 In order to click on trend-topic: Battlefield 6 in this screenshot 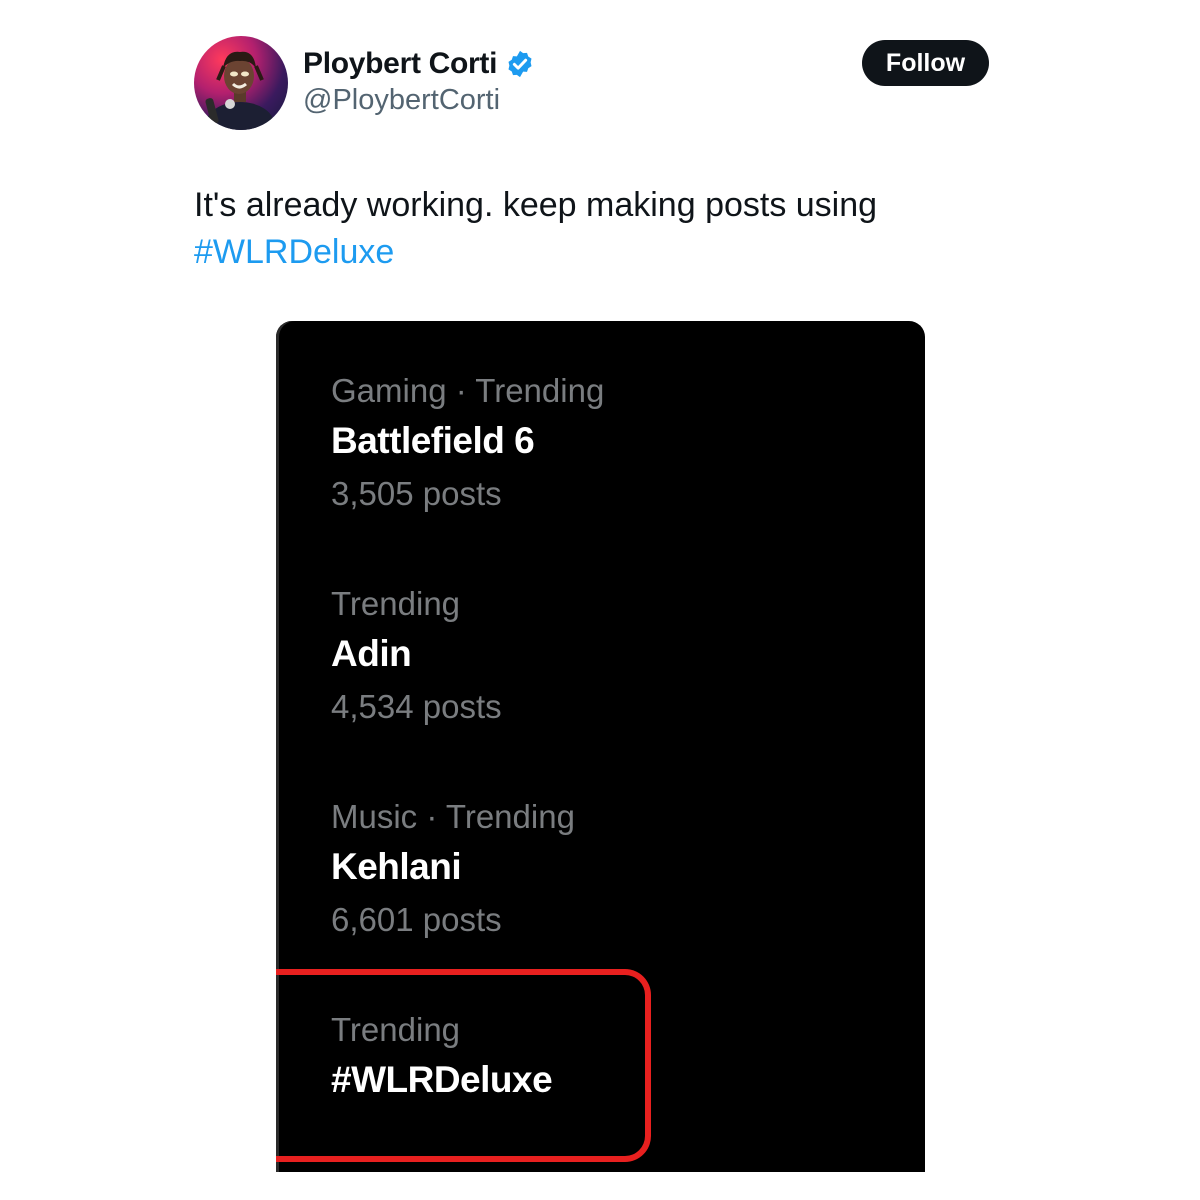, I will do `click(433, 440)`.